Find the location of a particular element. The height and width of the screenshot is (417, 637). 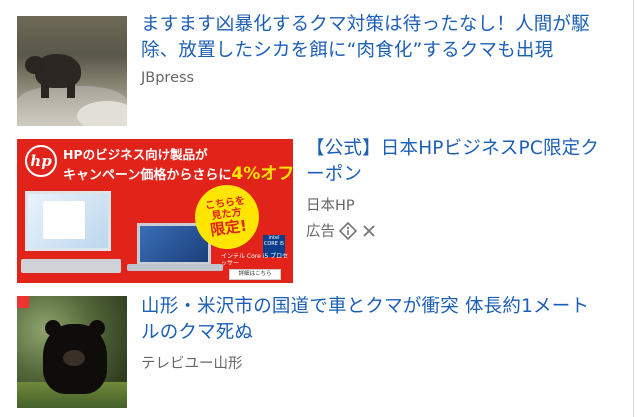

article-title: 山形・米沢市の国道で車とクマが衝突 体長約1メート ルのクマ死ぬ is located at coordinates (365, 320).